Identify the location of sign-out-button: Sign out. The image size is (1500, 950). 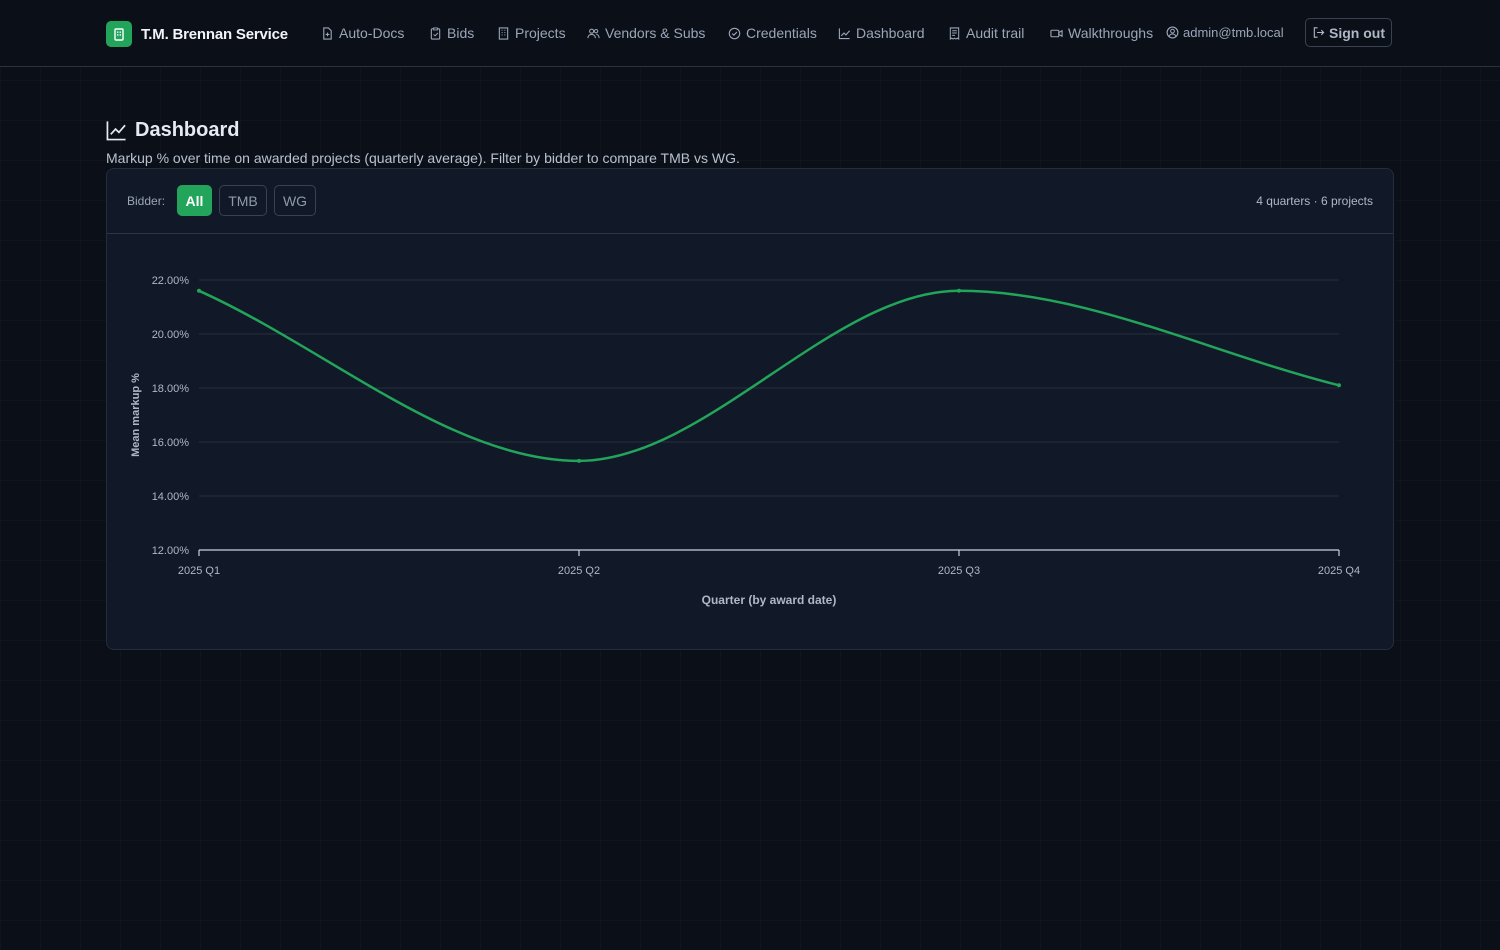
(1348, 32).